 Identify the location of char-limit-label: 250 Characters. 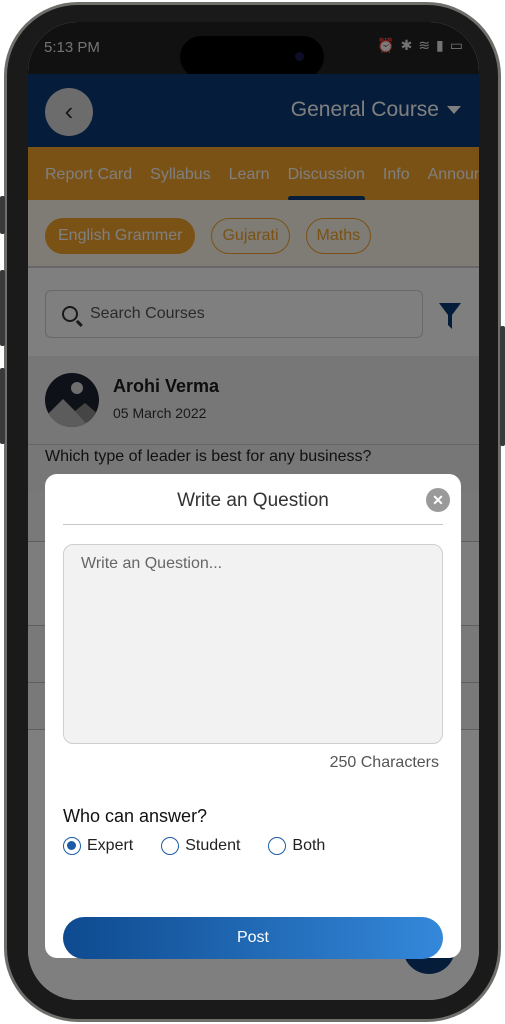
(384, 762).